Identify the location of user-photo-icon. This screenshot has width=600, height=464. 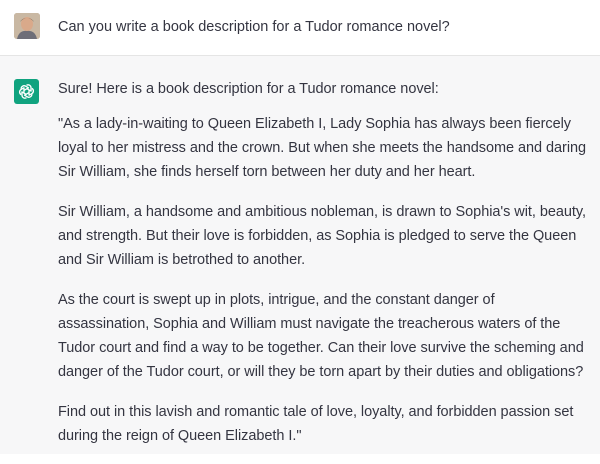
(27, 26).